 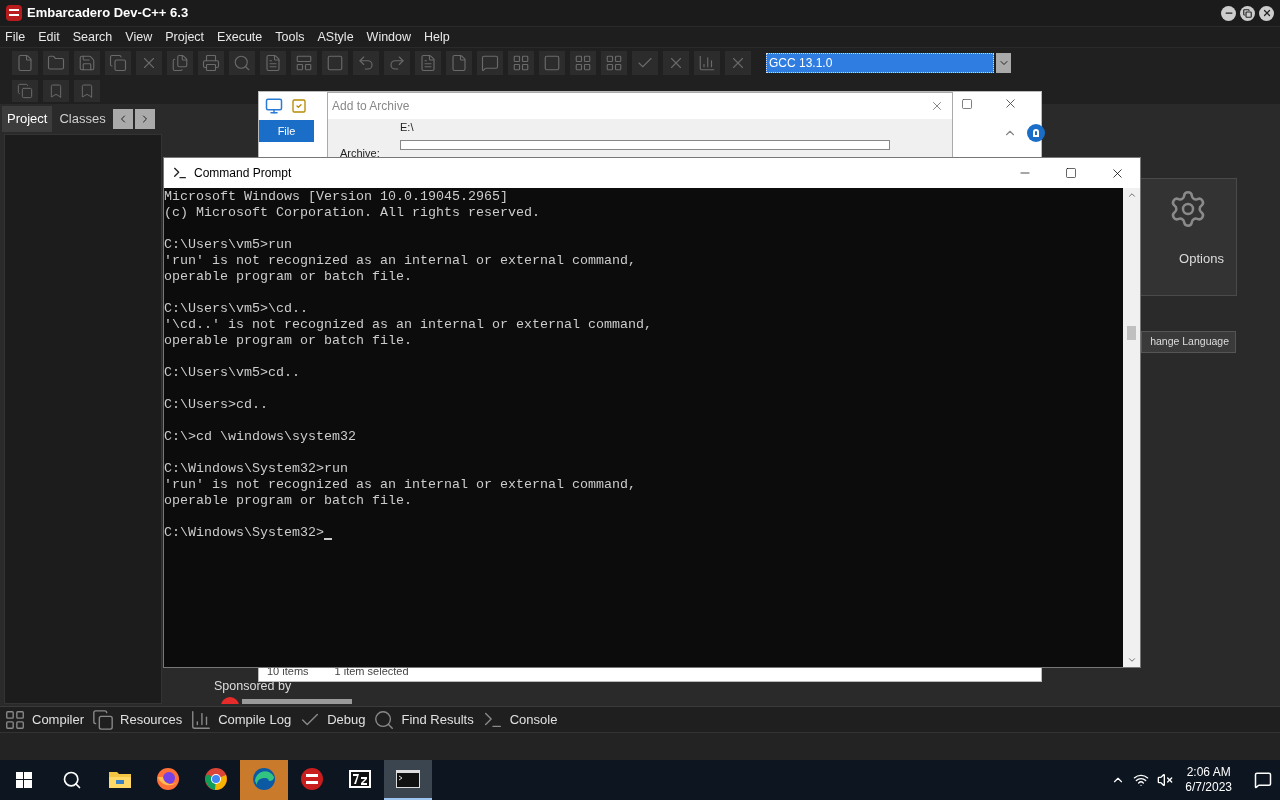 I want to click on chrome-icon, so click(x=216, y=779).